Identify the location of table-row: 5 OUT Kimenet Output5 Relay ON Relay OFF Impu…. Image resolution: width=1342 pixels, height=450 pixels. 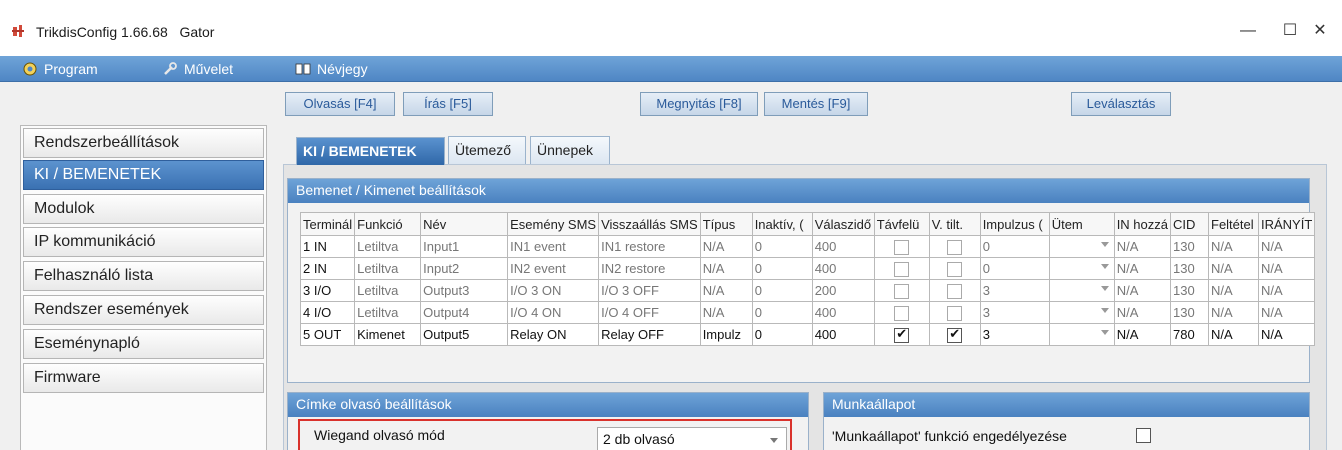
(807, 334).